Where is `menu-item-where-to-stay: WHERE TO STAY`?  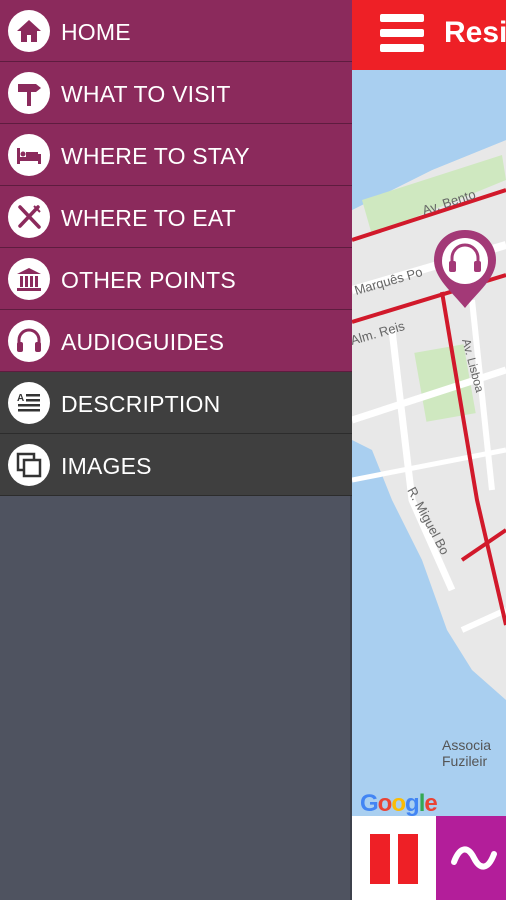 menu-item-where-to-stay: WHERE TO STAY is located at coordinates (176, 155).